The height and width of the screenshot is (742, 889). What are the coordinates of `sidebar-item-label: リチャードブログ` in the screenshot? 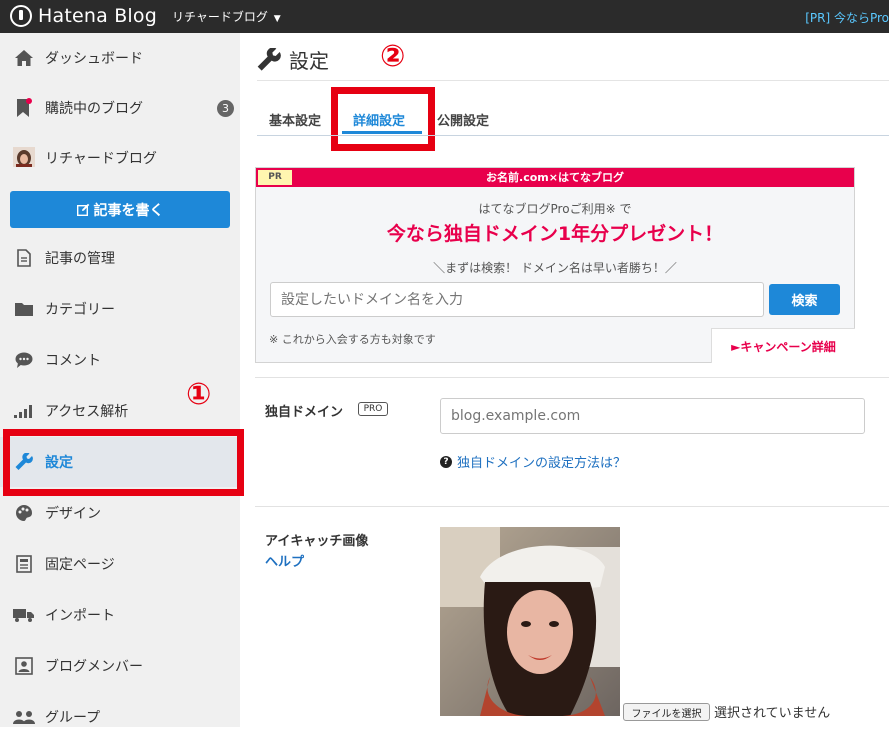 It's located at (101, 159).